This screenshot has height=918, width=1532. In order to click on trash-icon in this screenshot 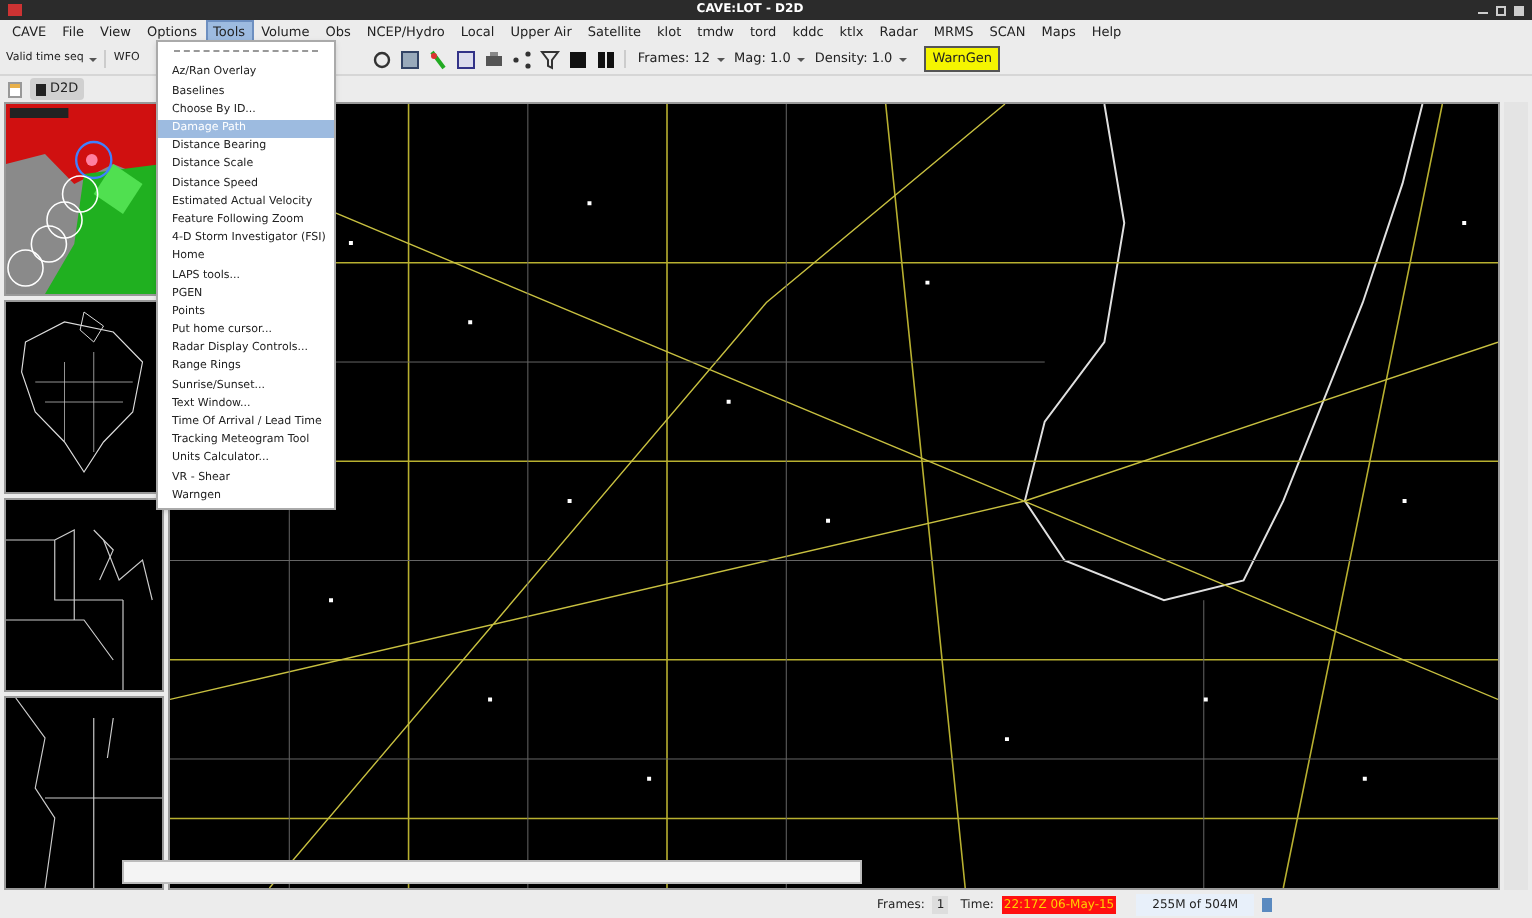, I will do `click(1267, 904)`.